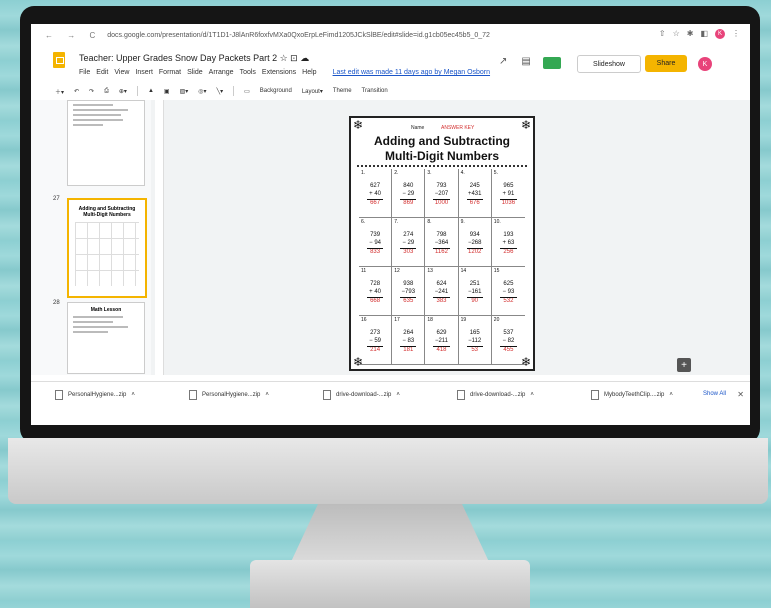 The image size is (771, 608). What do you see at coordinates (248, 72) in the screenshot?
I see `menu-tools: Tools` at bounding box center [248, 72].